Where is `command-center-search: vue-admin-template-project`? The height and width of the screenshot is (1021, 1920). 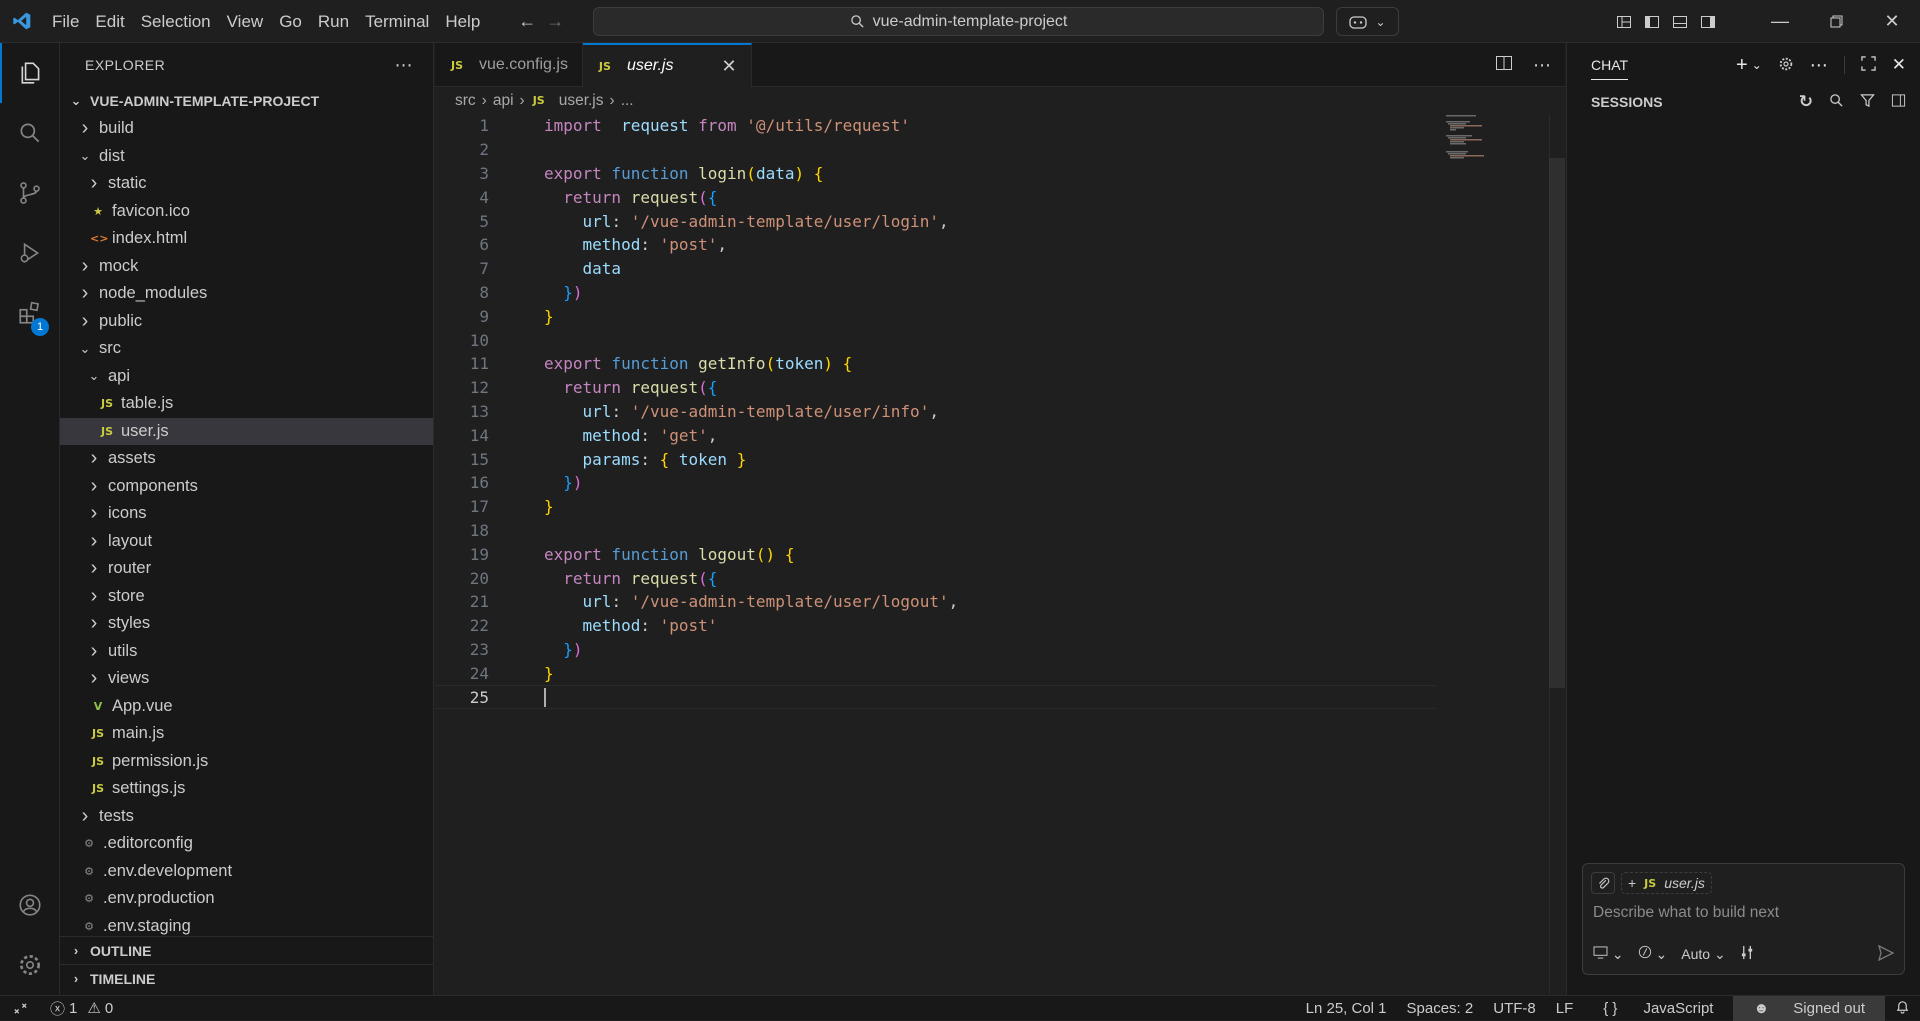 command-center-search: vue-admin-template-project is located at coordinates (958, 21).